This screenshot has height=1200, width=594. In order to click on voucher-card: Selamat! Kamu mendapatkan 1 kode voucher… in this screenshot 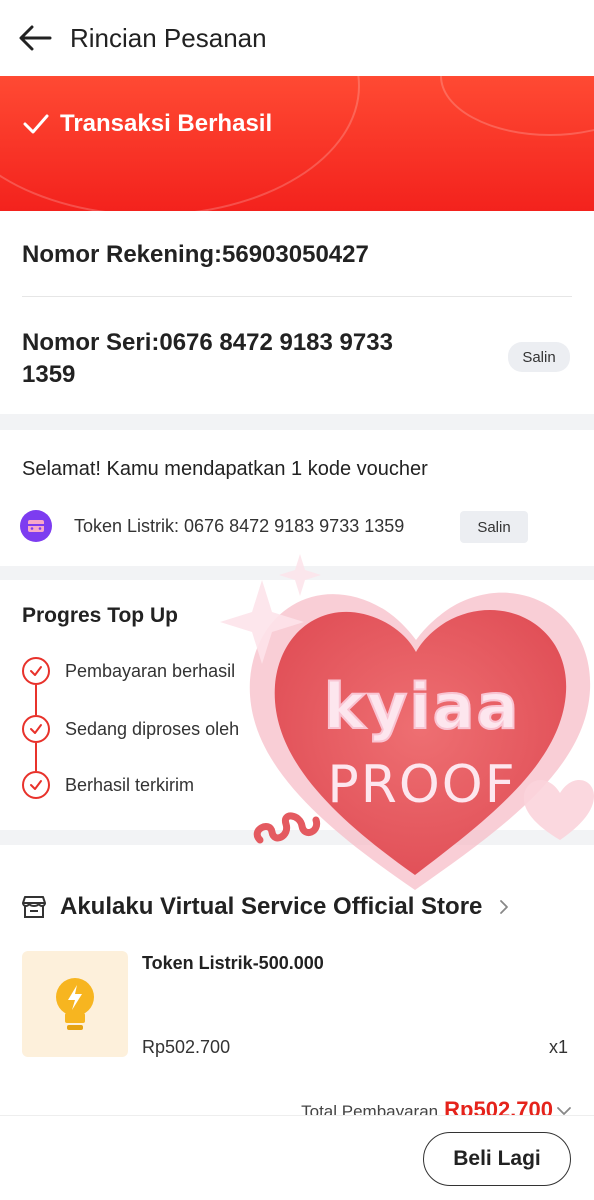, I will do `click(297, 498)`.